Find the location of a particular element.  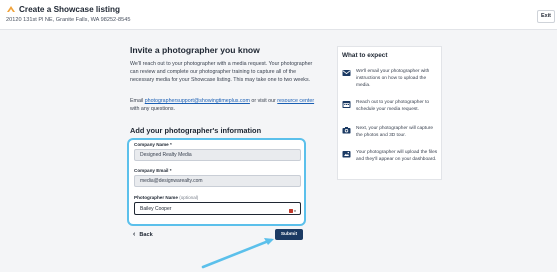

annotation-arrow is located at coordinates (237, 253).